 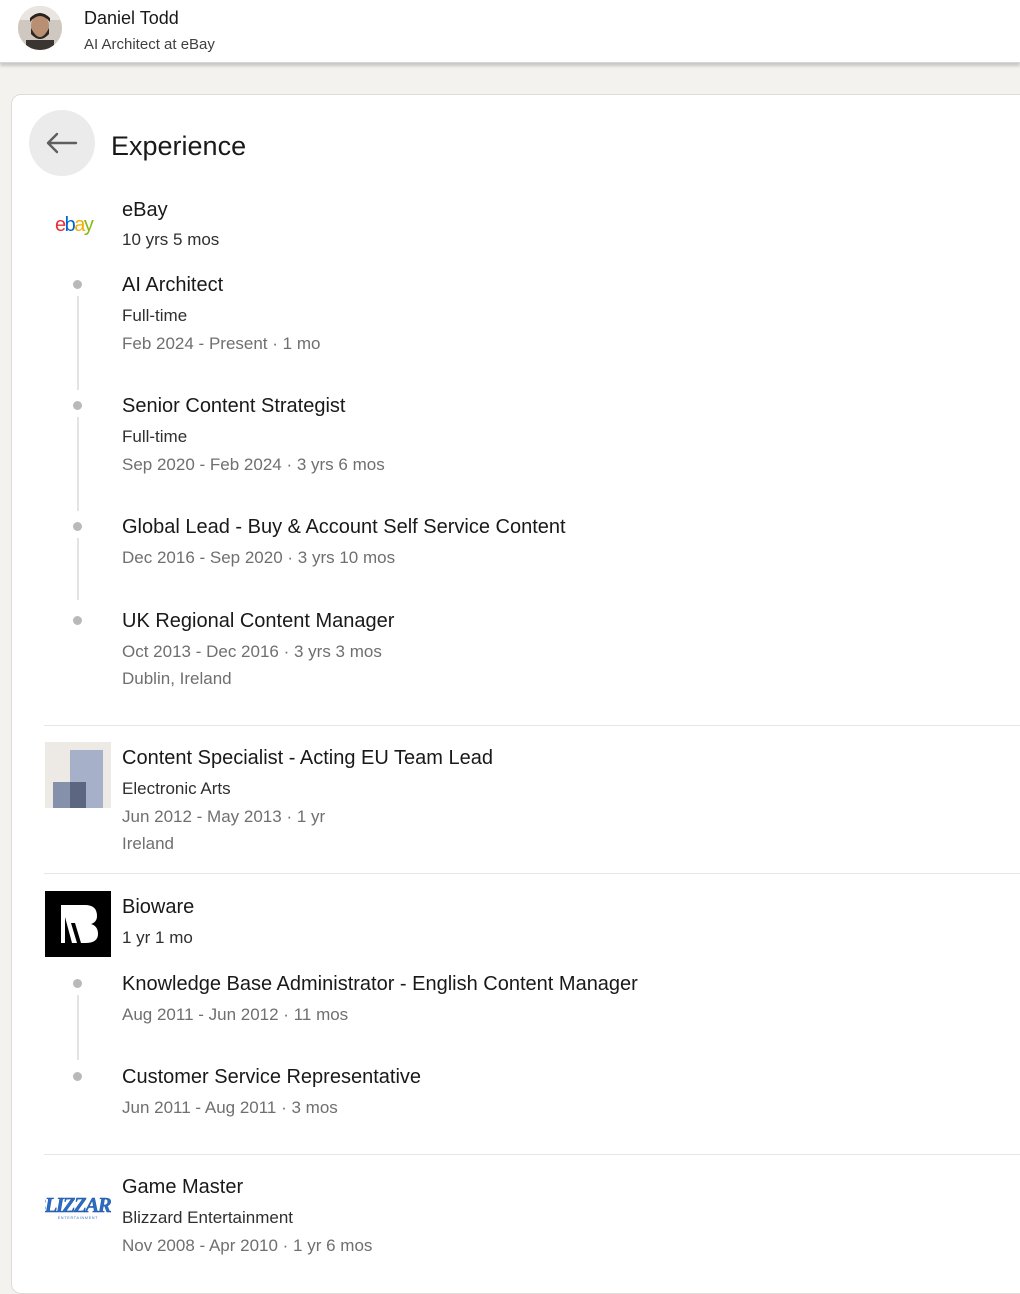 I want to click on avatar, so click(x=40, y=28).